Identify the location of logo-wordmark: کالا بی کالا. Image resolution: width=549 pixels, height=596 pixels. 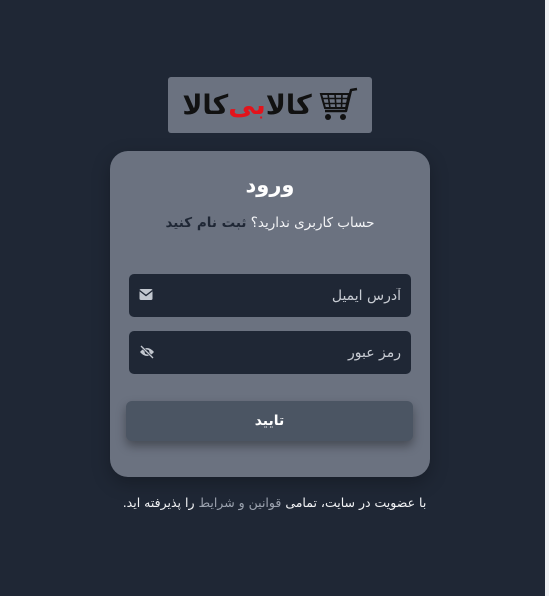
(247, 105).